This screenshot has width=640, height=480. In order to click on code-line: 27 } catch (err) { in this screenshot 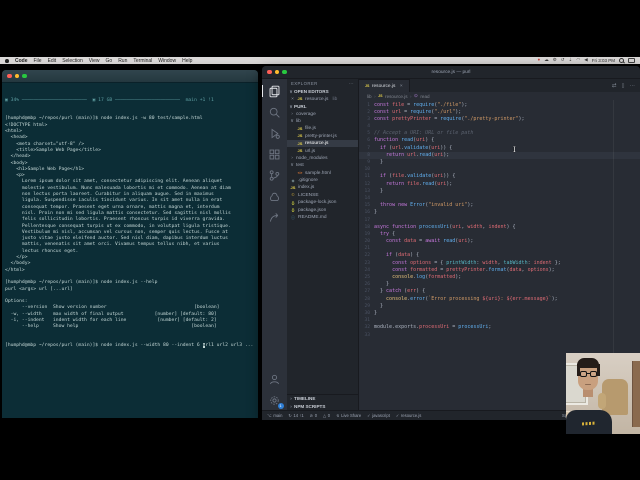, I will do `click(395, 291)`.